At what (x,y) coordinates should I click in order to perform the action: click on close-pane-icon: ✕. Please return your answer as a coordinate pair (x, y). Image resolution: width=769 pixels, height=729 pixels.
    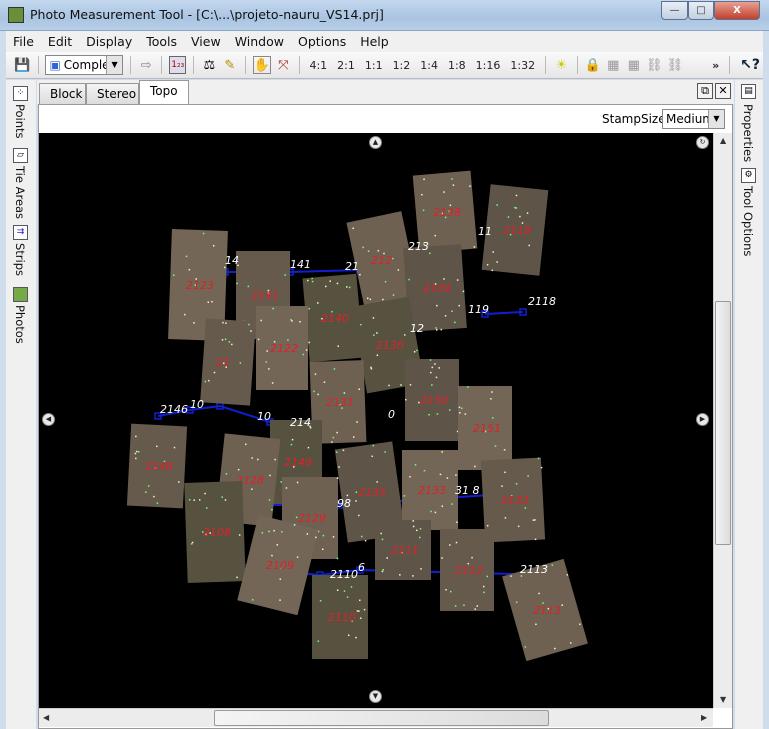
    Looking at the image, I should click on (723, 91).